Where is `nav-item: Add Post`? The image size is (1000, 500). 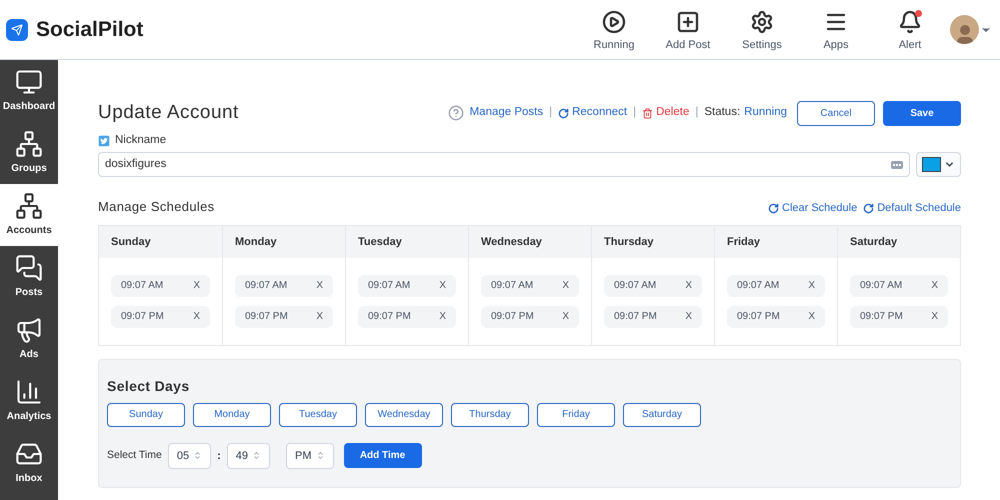
nav-item: Add Post is located at coordinates (688, 32).